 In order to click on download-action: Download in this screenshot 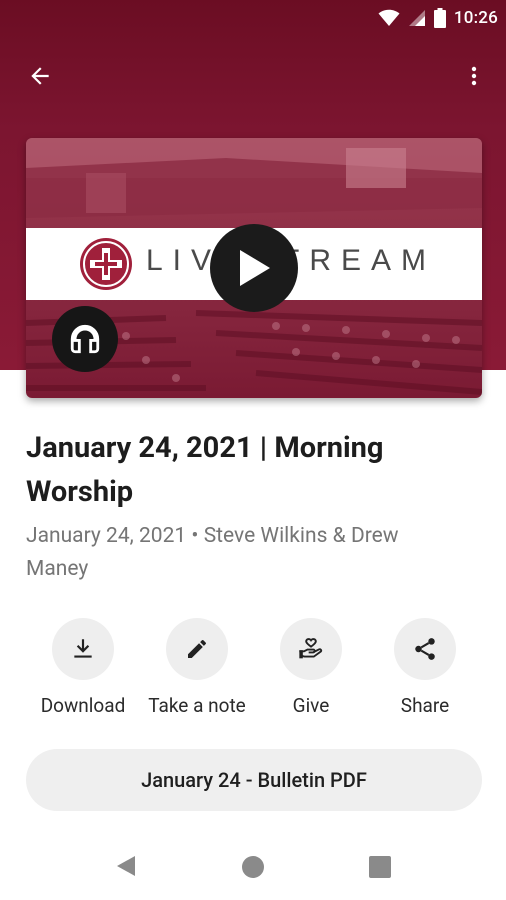, I will do `click(83, 667)`.